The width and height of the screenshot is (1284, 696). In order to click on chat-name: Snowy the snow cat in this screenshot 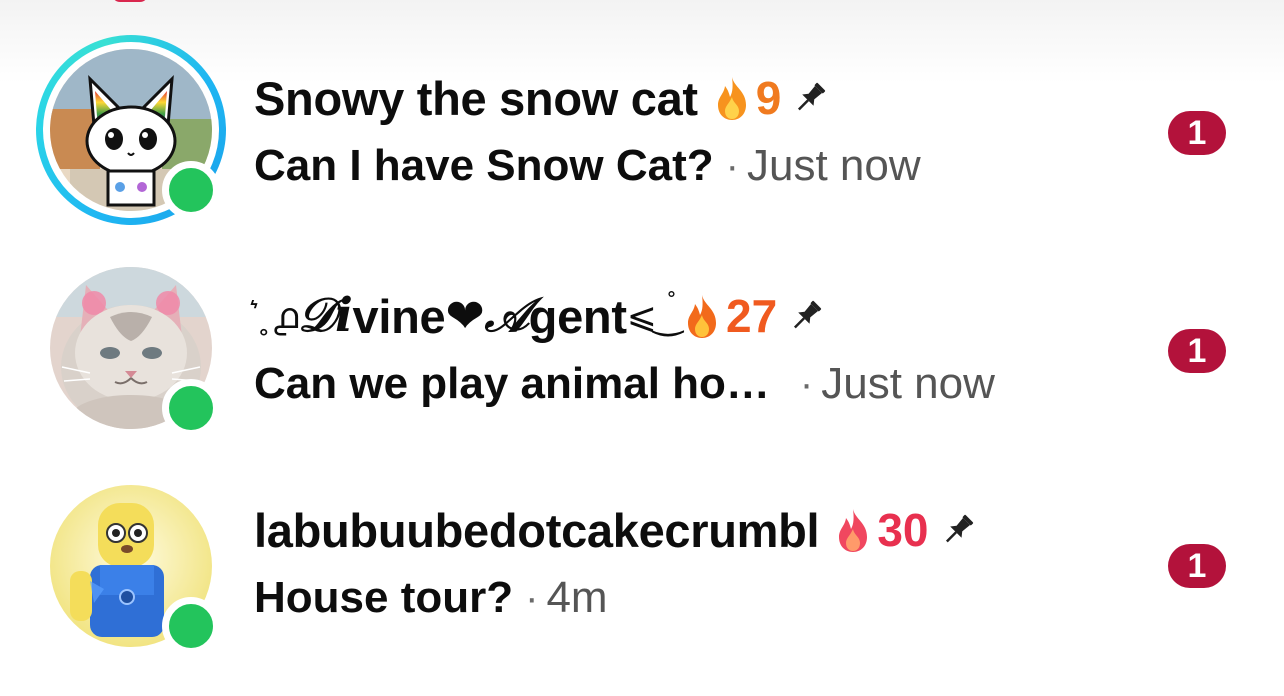, I will do `click(476, 98)`.